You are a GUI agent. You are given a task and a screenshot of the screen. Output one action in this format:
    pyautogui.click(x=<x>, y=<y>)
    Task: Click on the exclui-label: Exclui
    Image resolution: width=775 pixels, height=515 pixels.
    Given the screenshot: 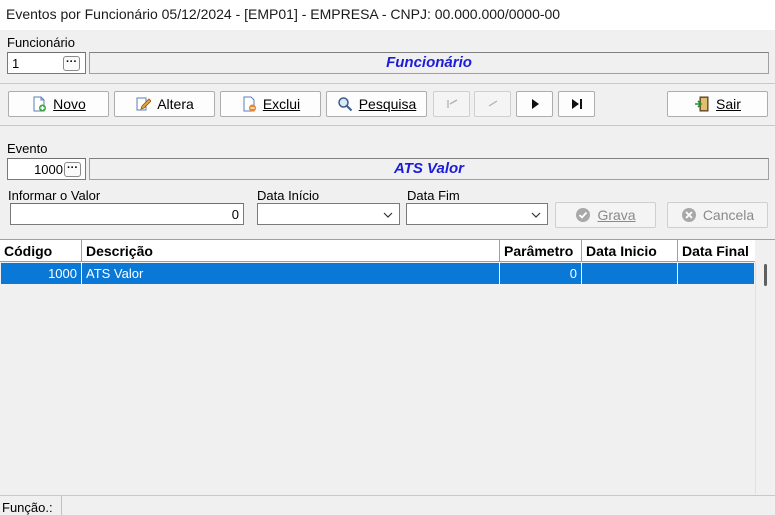 What is the action you would take?
    pyautogui.click(x=281, y=104)
    